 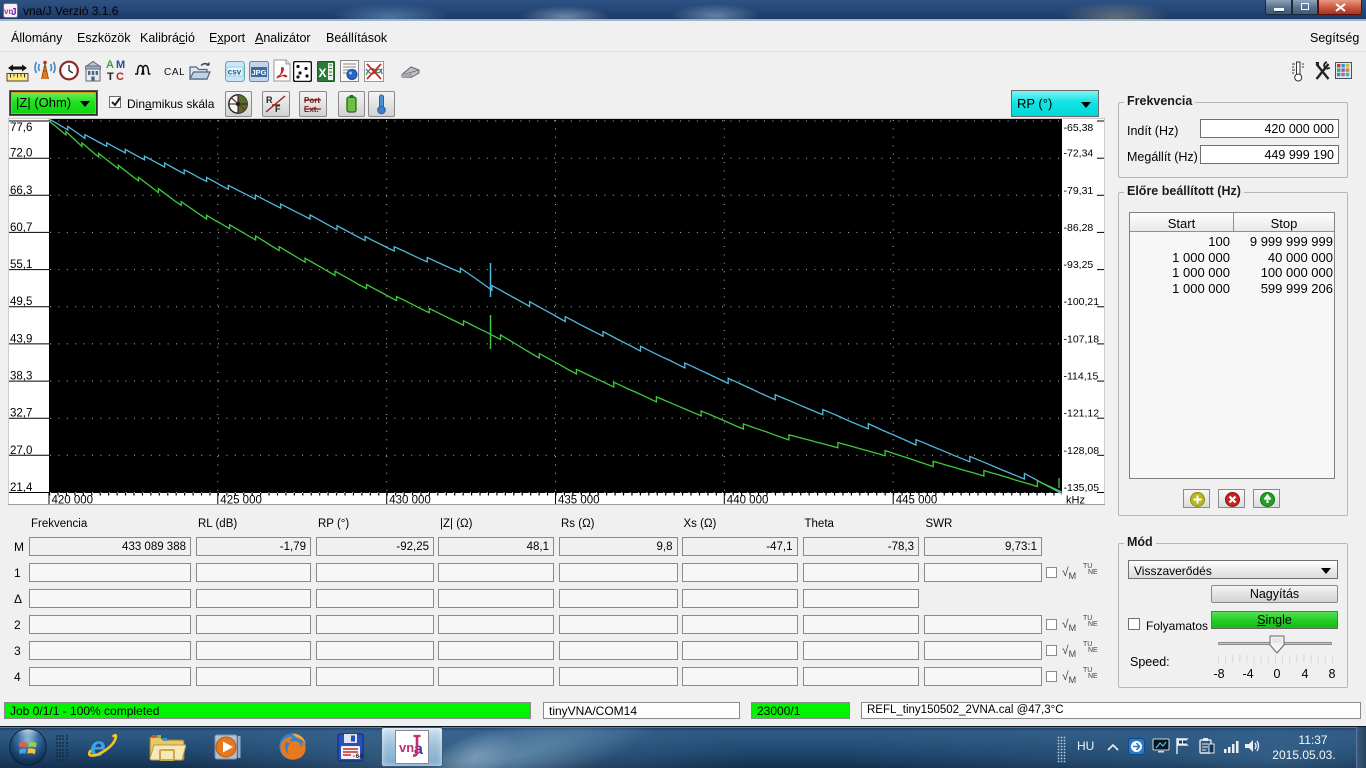 I want to click on svg-text: 440 000, so click(x=748, y=500).